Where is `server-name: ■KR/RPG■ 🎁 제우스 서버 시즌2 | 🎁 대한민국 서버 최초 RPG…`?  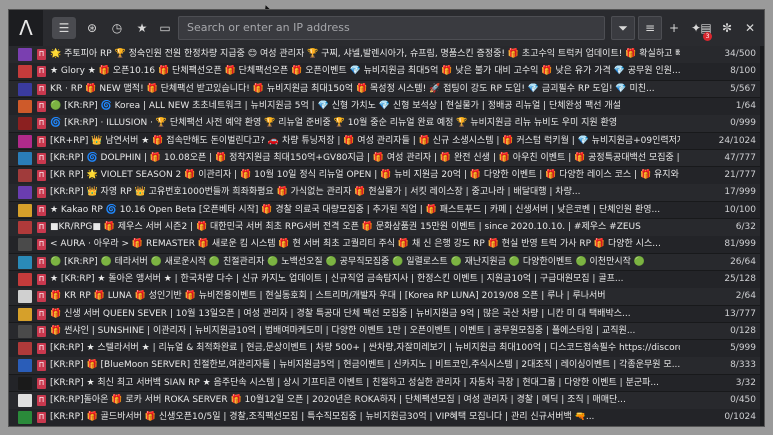 server-name: ■KR/RPG■ 🎁 제우스 서버 시즌2 | 🎁 대한민국 서버 최초 RPG… is located at coordinates (345, 227).